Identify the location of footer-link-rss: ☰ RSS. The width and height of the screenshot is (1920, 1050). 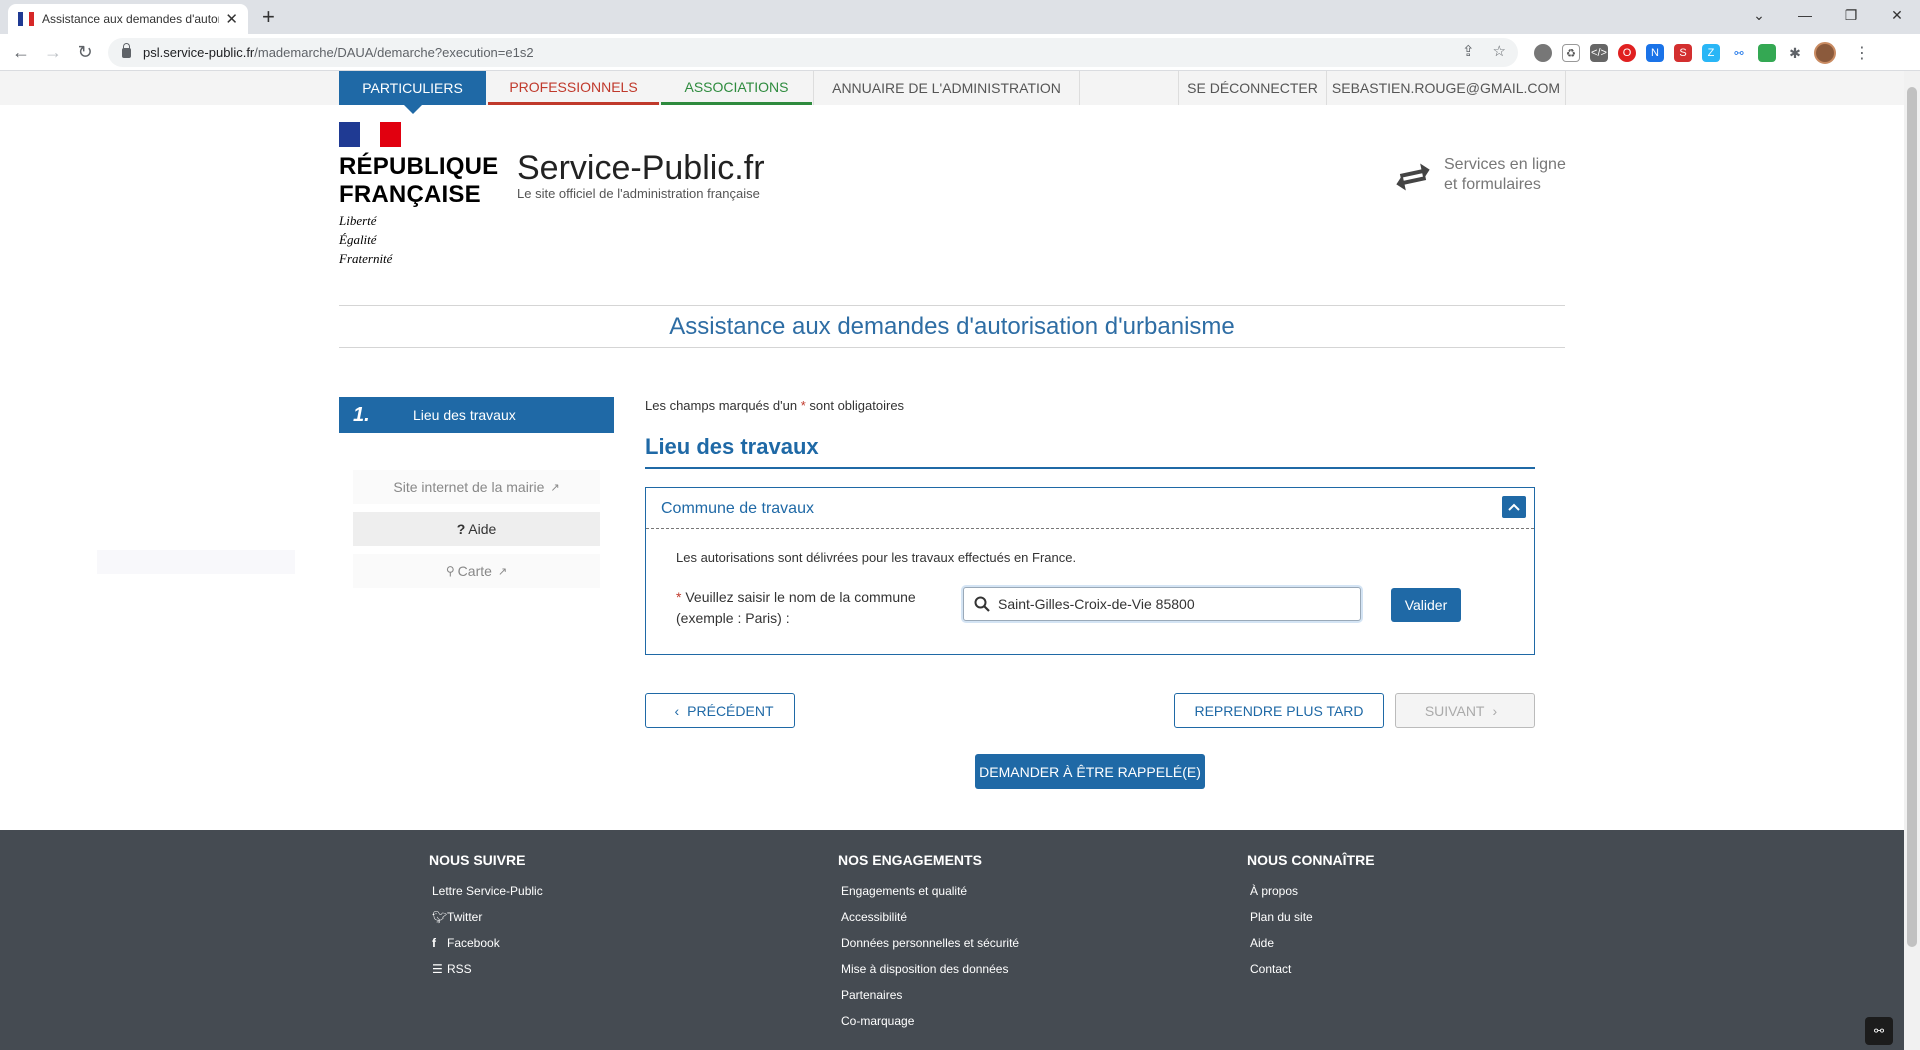
(486, 969).